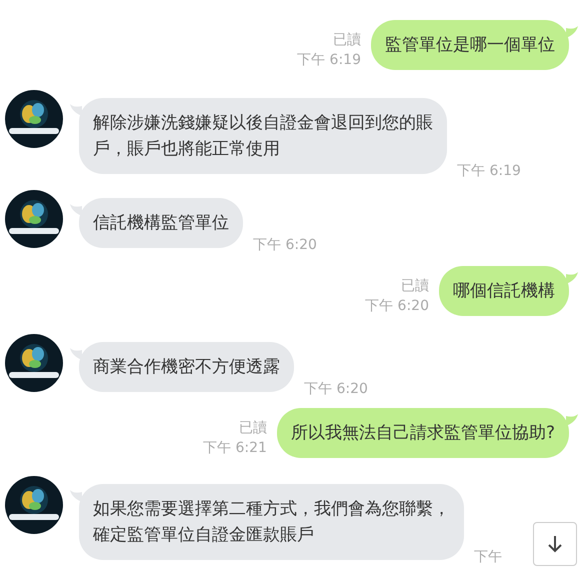 The height and width of the screenshot is (568, 579). I want to click on message-bubble: 如果您需要選擇第二種方式，我們會為您聯繫， 確定監管單位自證金匯款賬戶, so click(271, 522).